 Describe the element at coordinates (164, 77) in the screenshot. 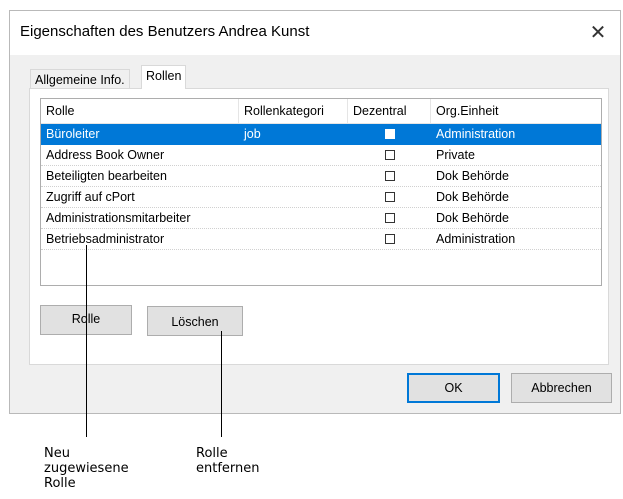

I see `tab-rollen: Rollen` at that location.